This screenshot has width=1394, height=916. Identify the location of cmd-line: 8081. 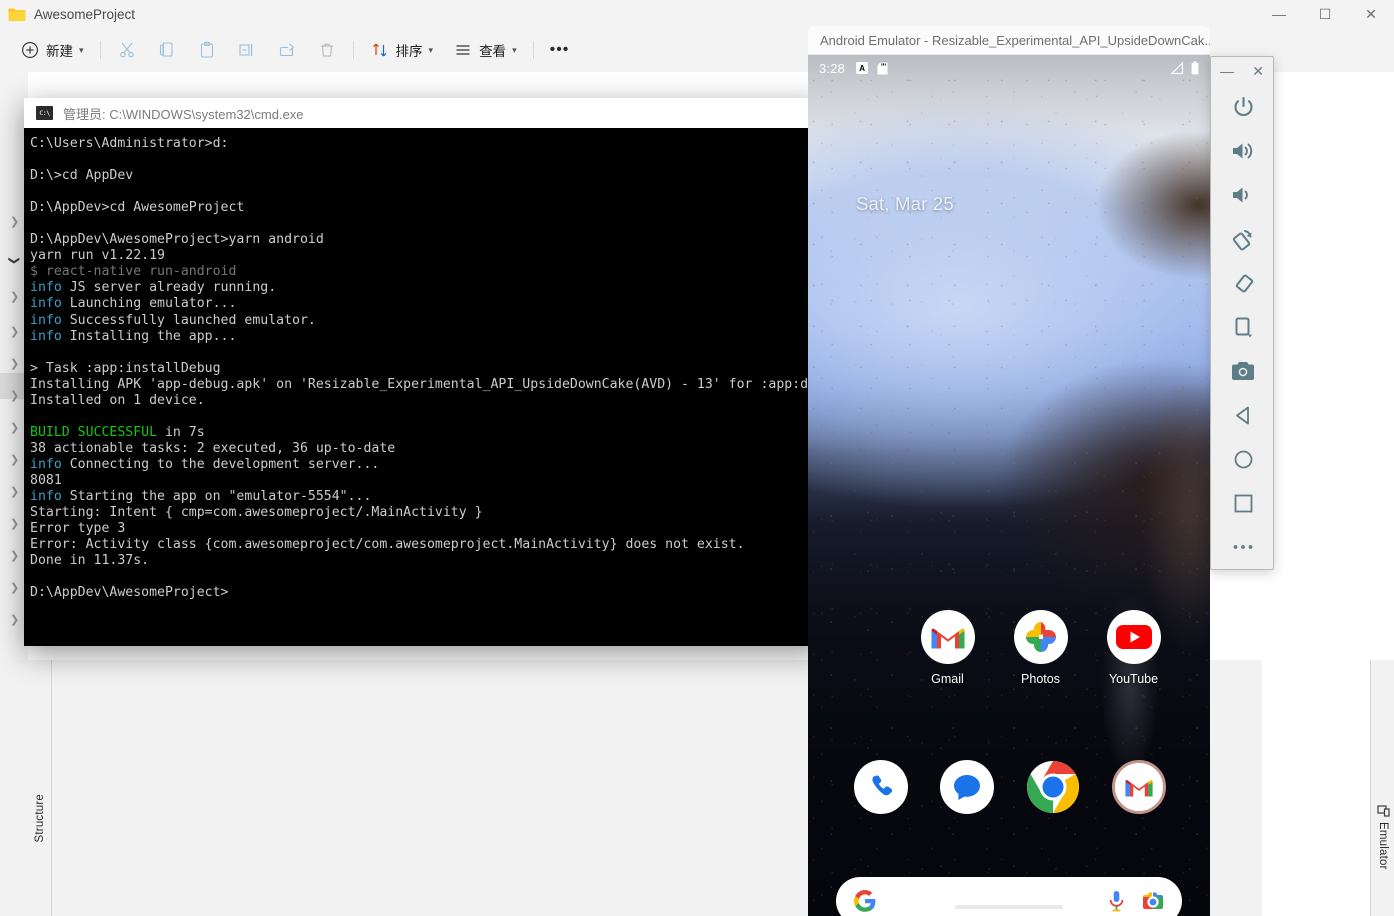
(46, 480).